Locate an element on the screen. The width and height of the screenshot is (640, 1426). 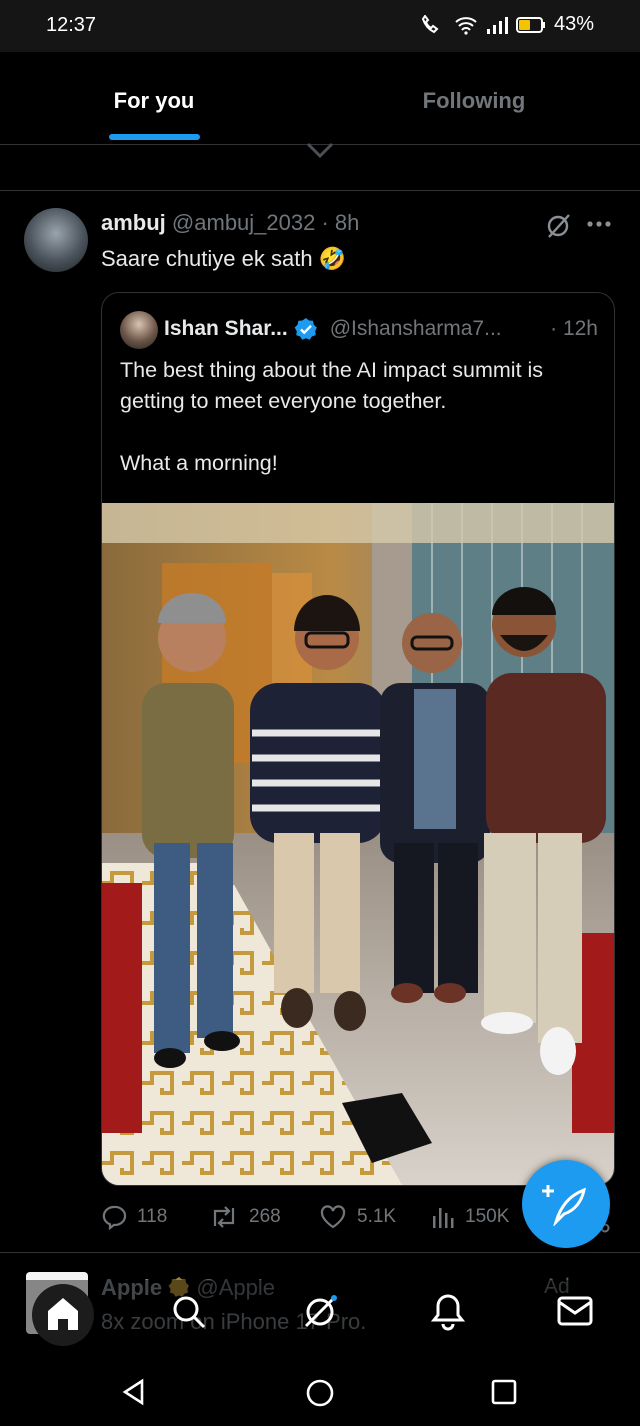
home-system-icon is located at coordinates (320, 1393).